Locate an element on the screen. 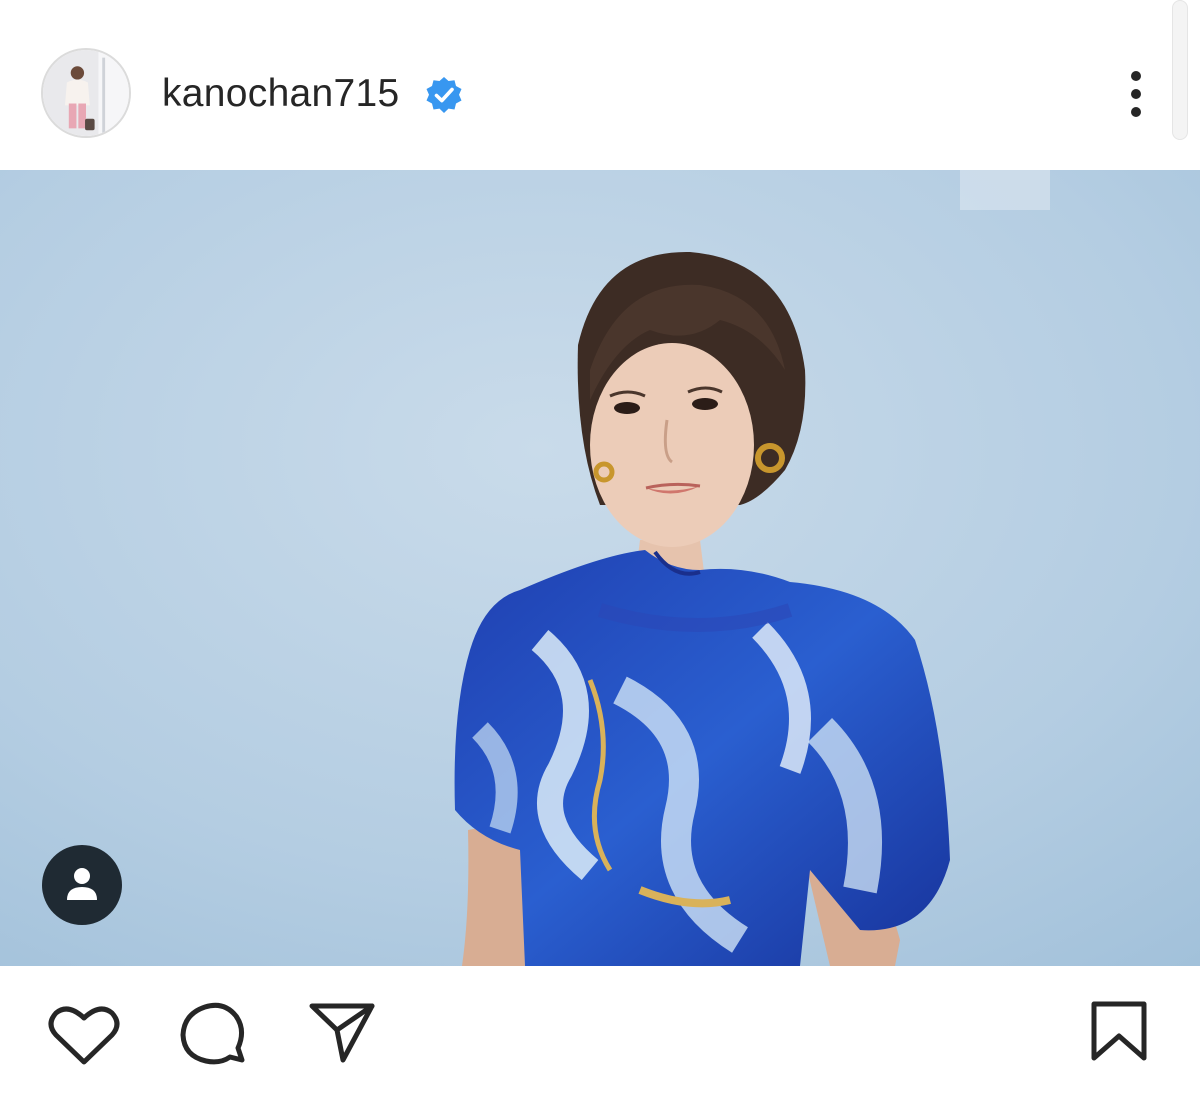 Image resolution: width=1200 pixels, height=1093 pixels. bookmark-icon is located at coordinates (1119, 1031).